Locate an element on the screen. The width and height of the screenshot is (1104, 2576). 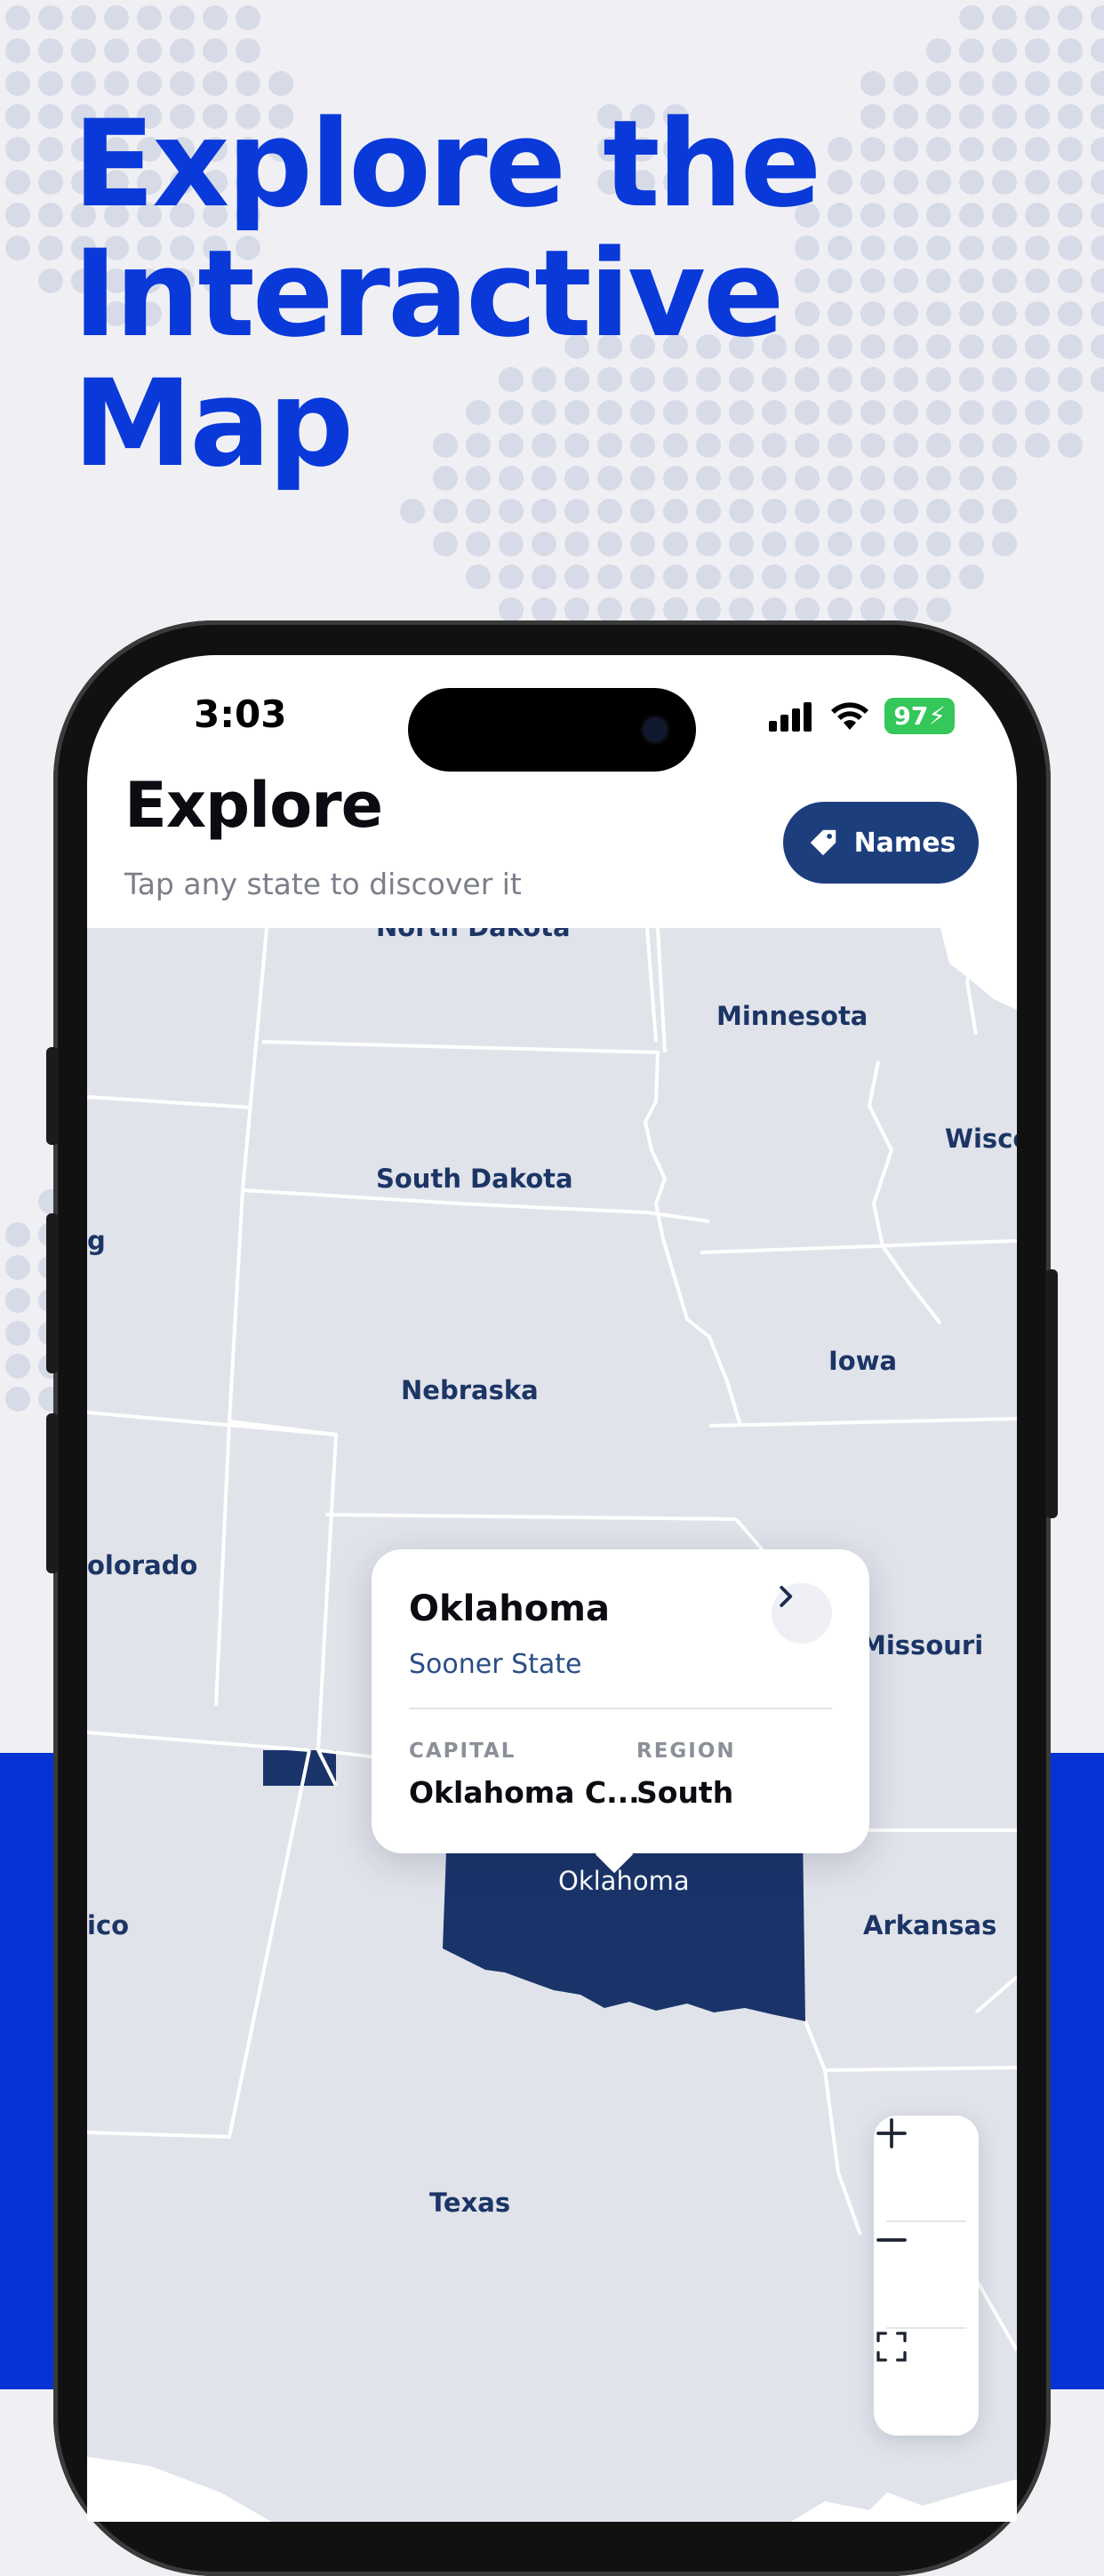
headline-line-1: Explore the is located at coordinates (447, 164).